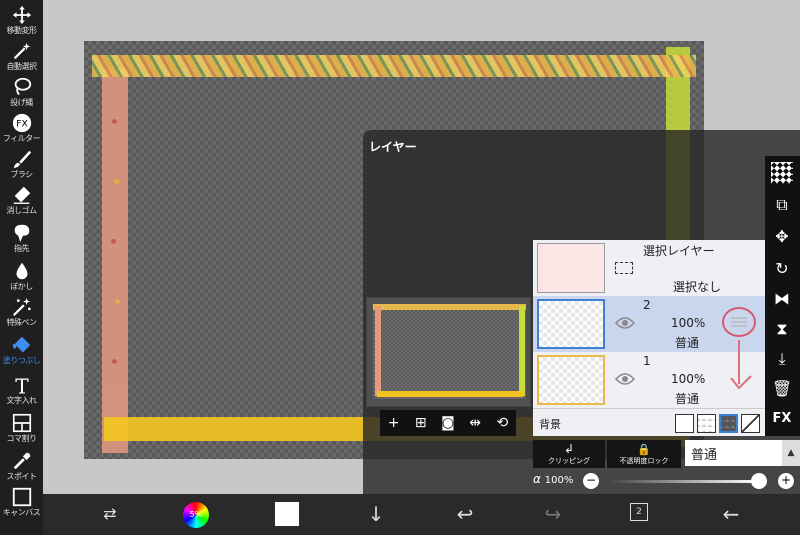 This screenshot has height=535, width=800. I want to click on redo-icon: ↪, so click(553, 515).